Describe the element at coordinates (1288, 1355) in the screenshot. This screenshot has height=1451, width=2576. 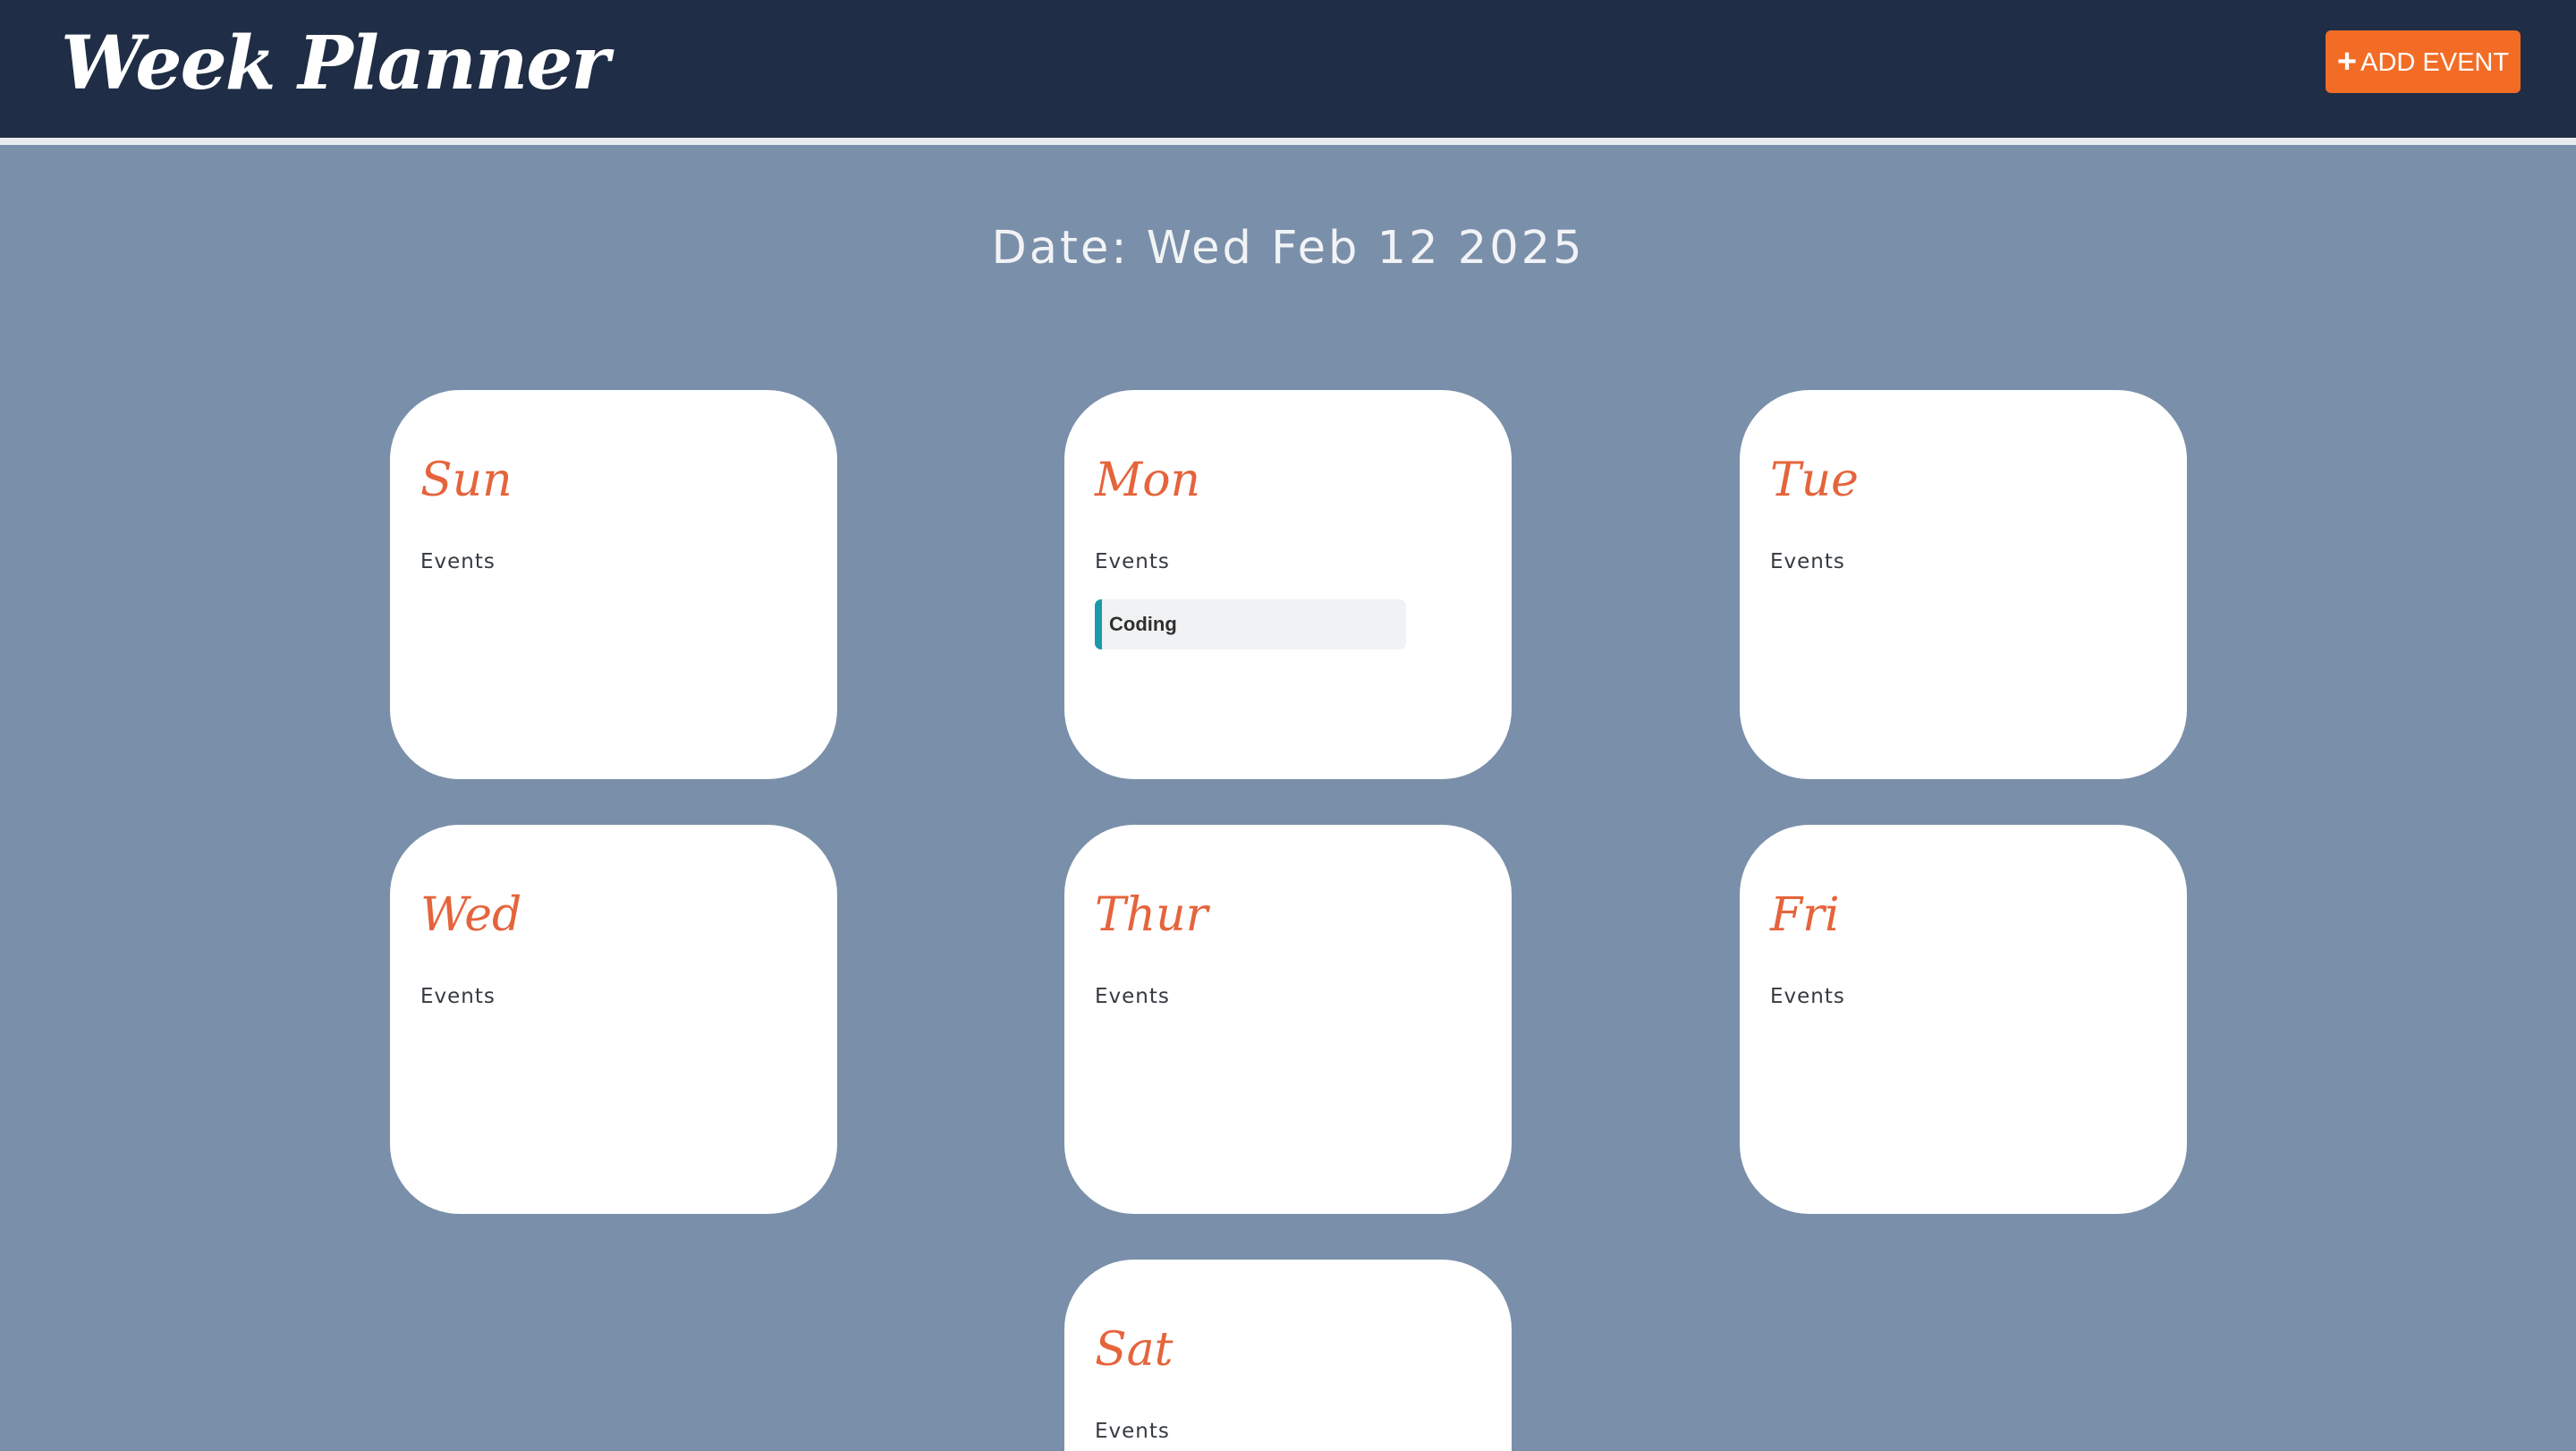
I see `day-card-sat: Sat Events` at that location.